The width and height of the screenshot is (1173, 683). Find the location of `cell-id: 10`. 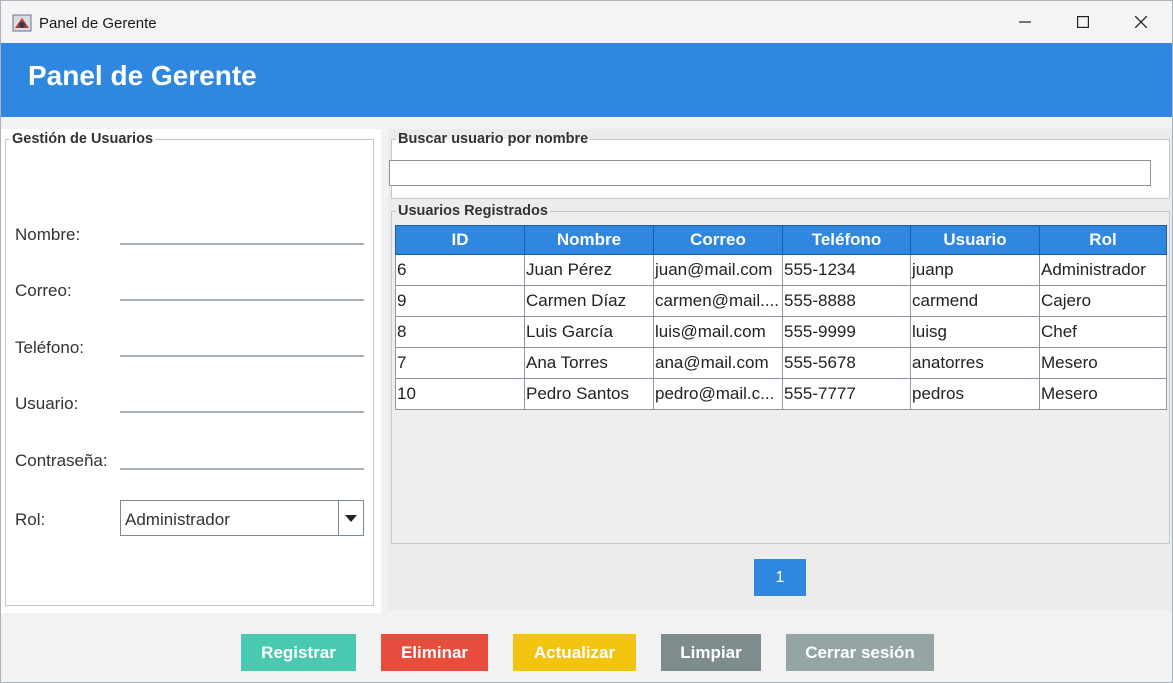

cell-id: 10 is located at coordinates (460, 394).